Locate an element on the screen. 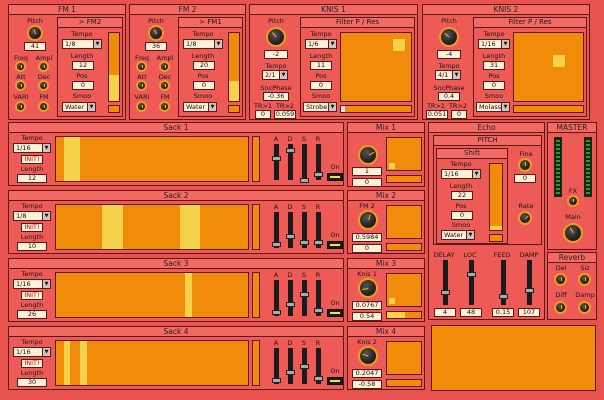 This screenshot has width=604, height=400. echo-loc-fader is located at coordinates (471, 282).